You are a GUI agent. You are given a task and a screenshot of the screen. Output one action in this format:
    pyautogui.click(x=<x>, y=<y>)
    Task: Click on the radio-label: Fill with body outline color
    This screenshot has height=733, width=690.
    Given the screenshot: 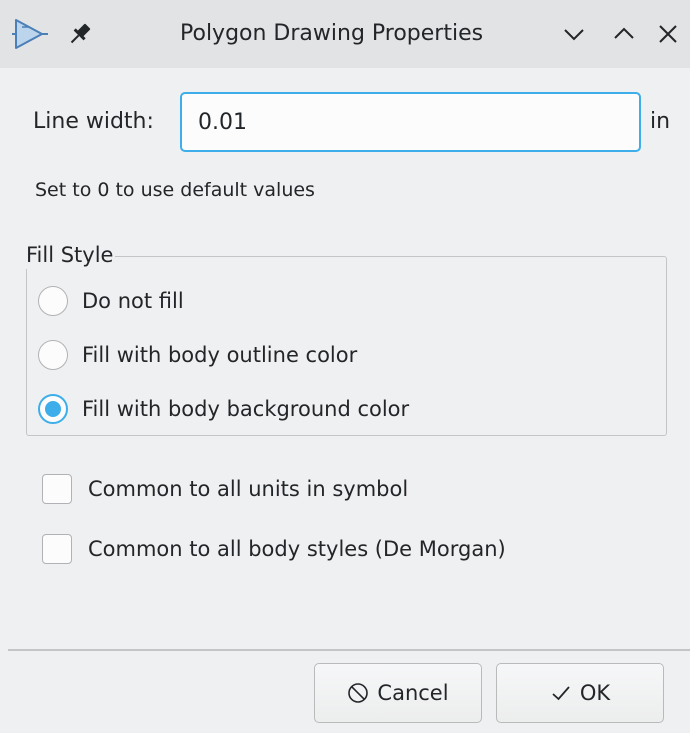 What is the action you would take?
    pyautogui.click(x=220, y=355)
    